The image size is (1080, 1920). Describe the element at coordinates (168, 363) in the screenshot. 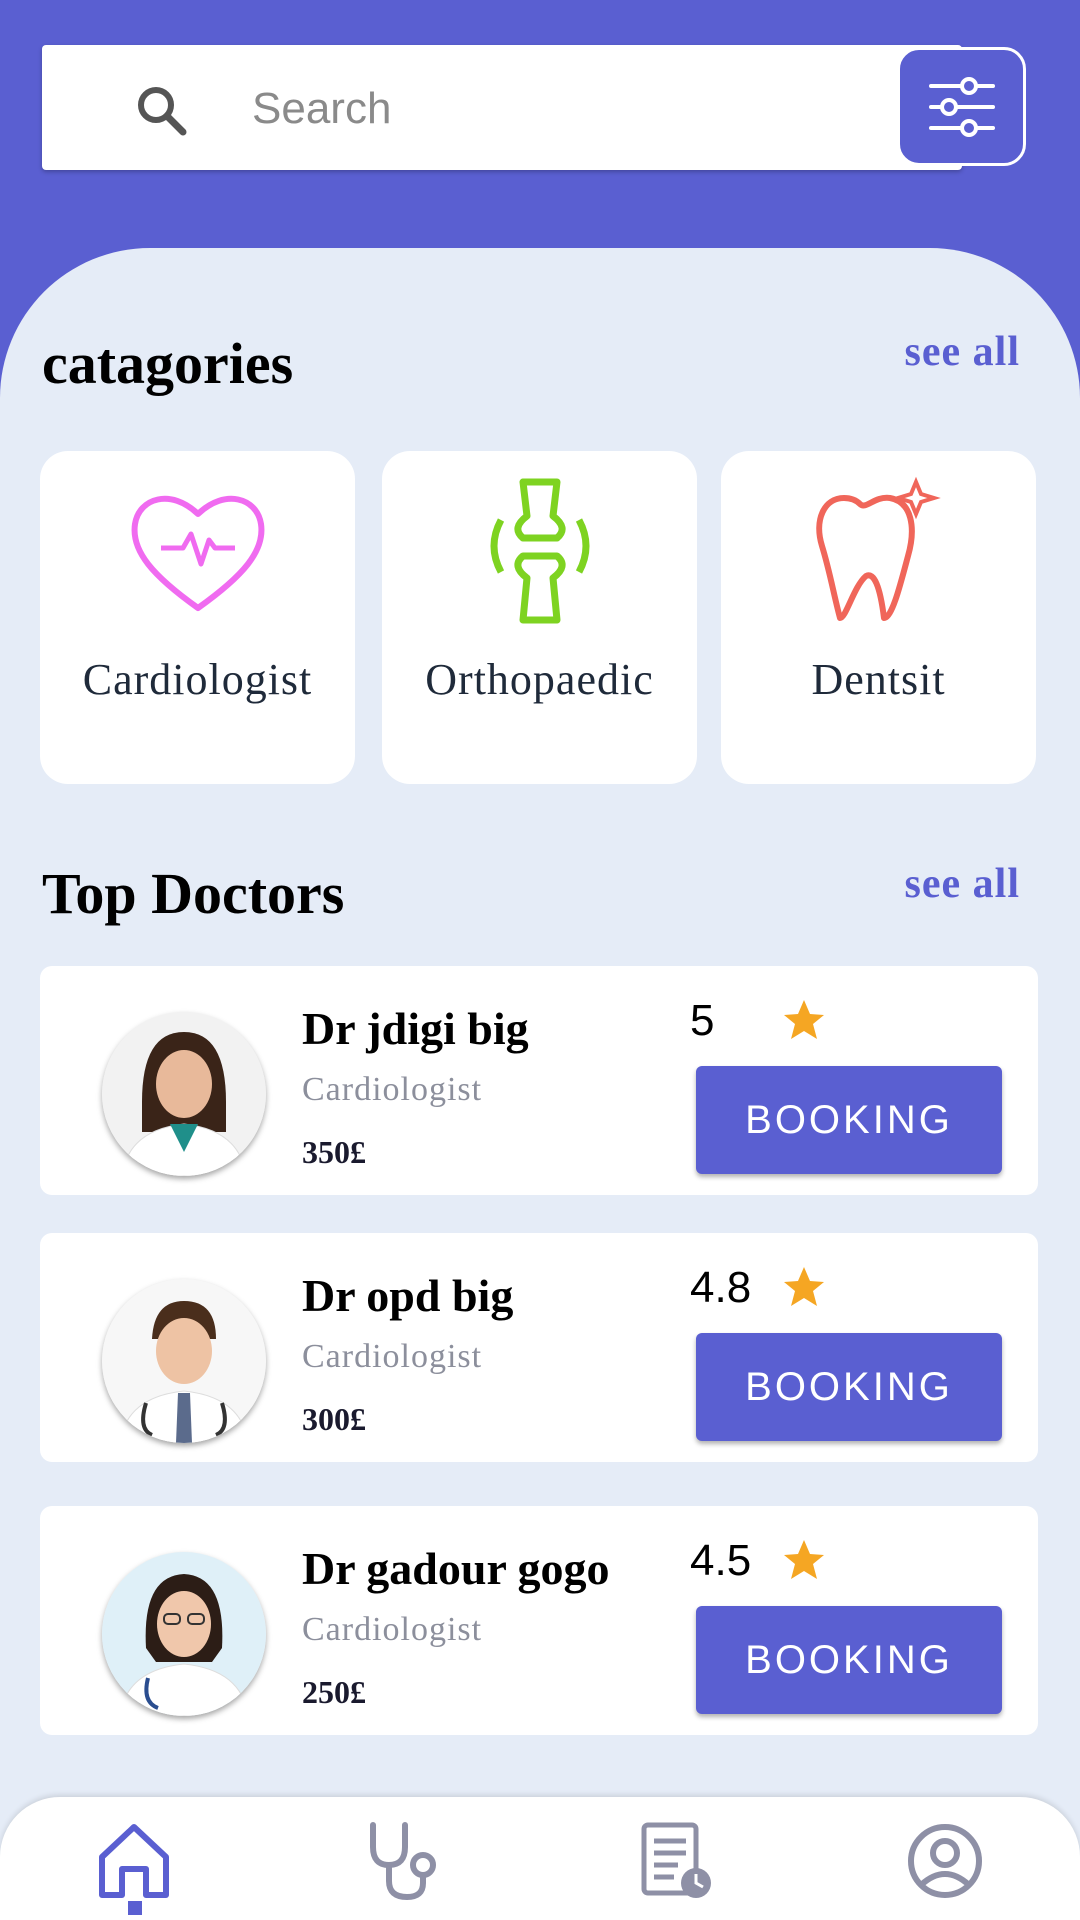

I see `categories-title: catagories` at that location.